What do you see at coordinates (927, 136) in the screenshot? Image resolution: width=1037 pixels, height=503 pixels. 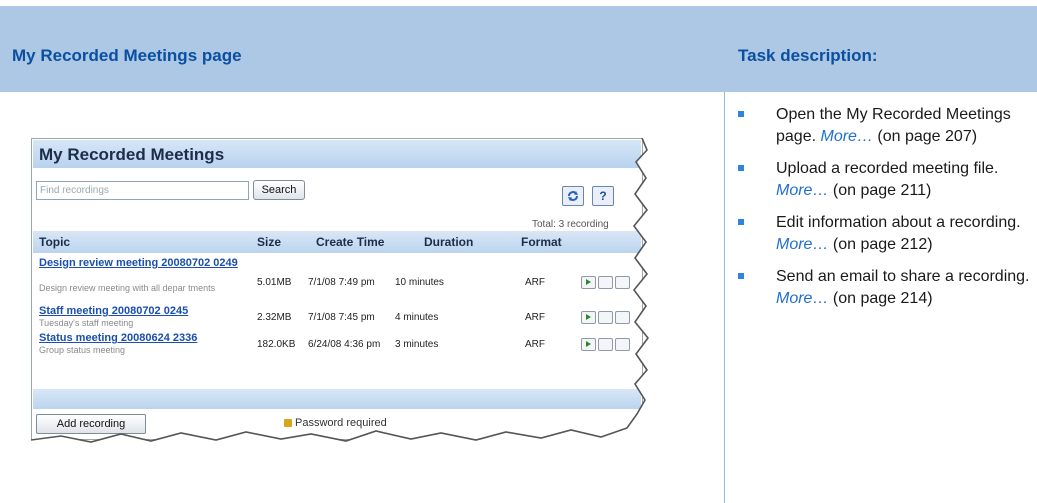 I see `page-ref: (on page 207)` at bounding box center [927, 136].